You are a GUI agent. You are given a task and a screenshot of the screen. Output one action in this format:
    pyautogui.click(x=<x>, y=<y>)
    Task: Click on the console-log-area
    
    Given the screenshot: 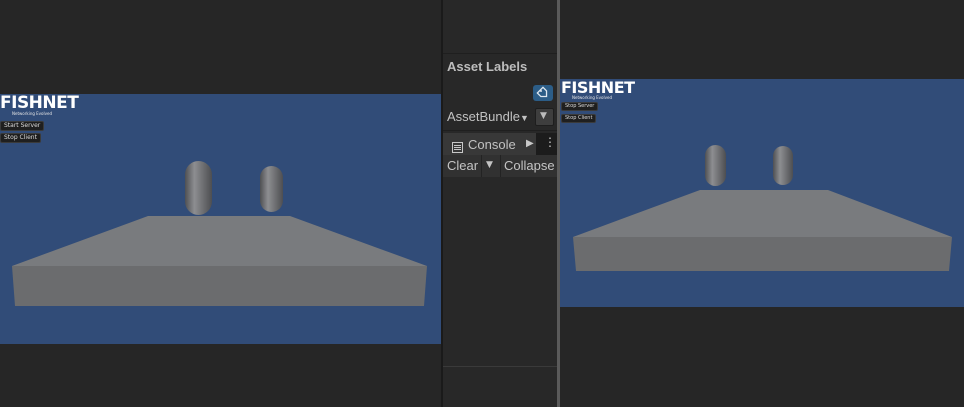 What is the action you would take?
    pyautogui.click(x=500, y=271)
    